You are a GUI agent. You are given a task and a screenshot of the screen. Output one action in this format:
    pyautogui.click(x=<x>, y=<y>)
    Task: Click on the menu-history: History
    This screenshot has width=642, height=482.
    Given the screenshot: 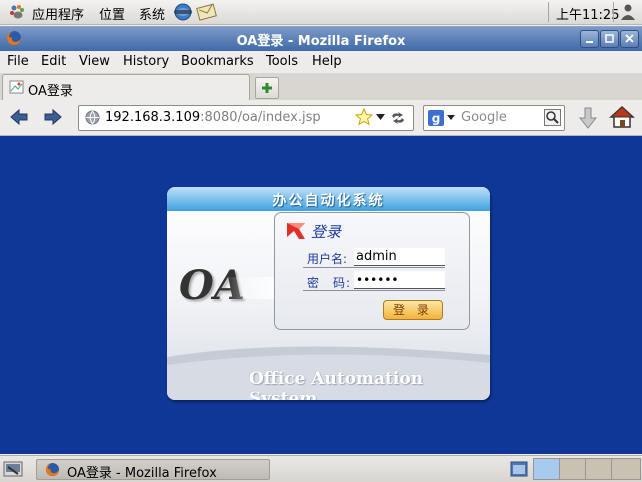 What is the action you would take?
    pyautogui.click(x=146, y=61)
    